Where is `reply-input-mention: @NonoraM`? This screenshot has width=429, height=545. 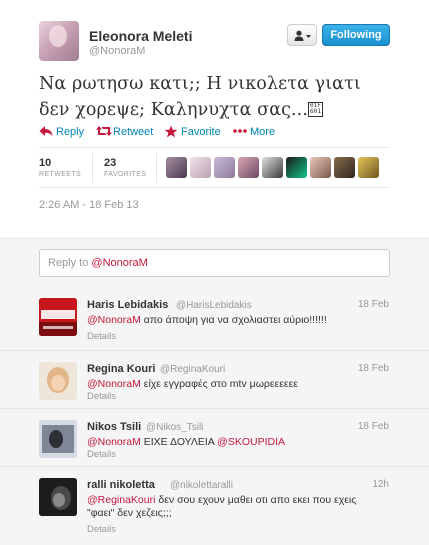 reply-input-mention: @NonoraM is located at coordinates (119, 263).